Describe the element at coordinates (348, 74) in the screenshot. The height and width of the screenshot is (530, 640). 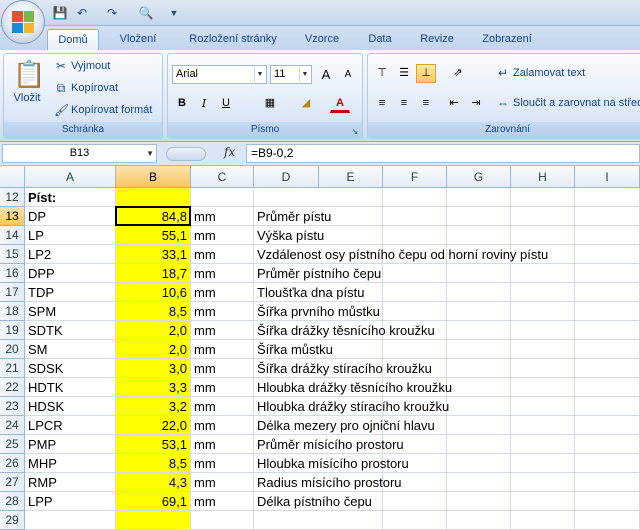
I see `shrink-font-button: A` at that location.